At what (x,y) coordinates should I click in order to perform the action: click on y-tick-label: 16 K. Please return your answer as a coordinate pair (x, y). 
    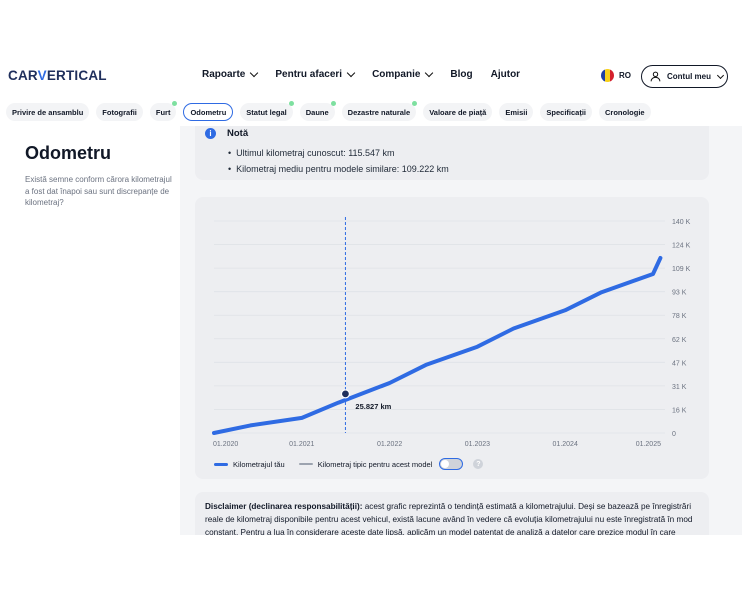
    Looking at the image, I should click on (679, 410).